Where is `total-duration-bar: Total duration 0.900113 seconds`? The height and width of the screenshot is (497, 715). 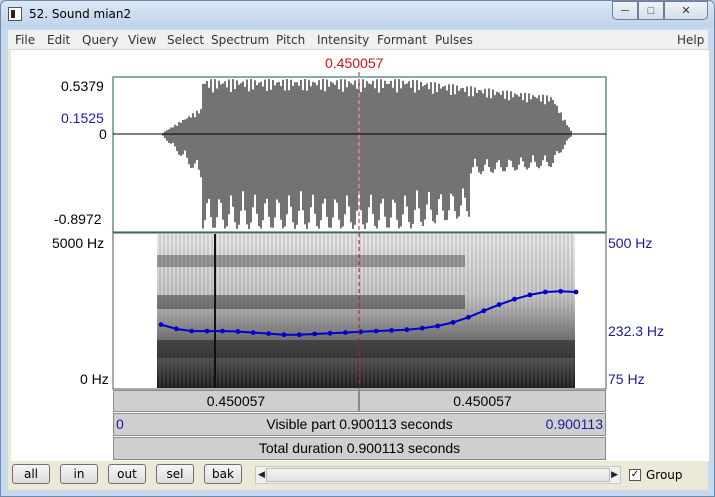 total-duration-bar: Total duration 0.900113 seconds is located at coordinates (359, 448).